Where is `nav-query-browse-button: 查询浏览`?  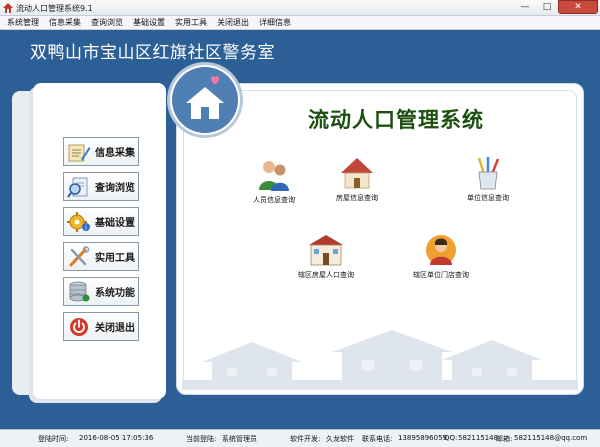 nav-query-browse-button: 查询浏览 is located at coordinates (101, 186).